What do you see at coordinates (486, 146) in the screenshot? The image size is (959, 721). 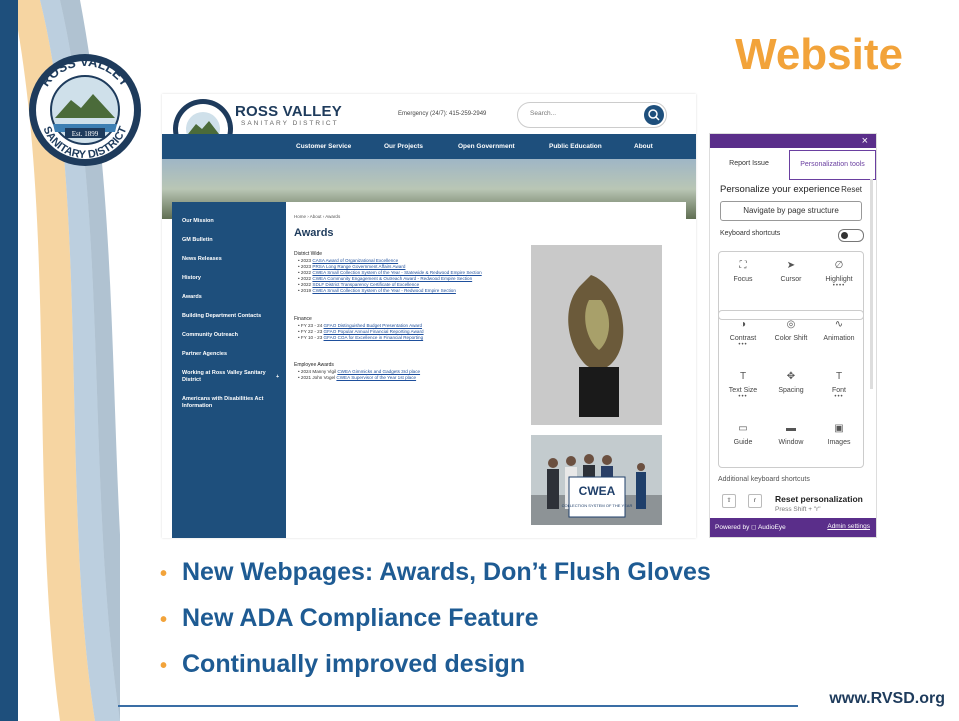 I see `nav-open-government: Open Government` at bounding box center [486, 146].